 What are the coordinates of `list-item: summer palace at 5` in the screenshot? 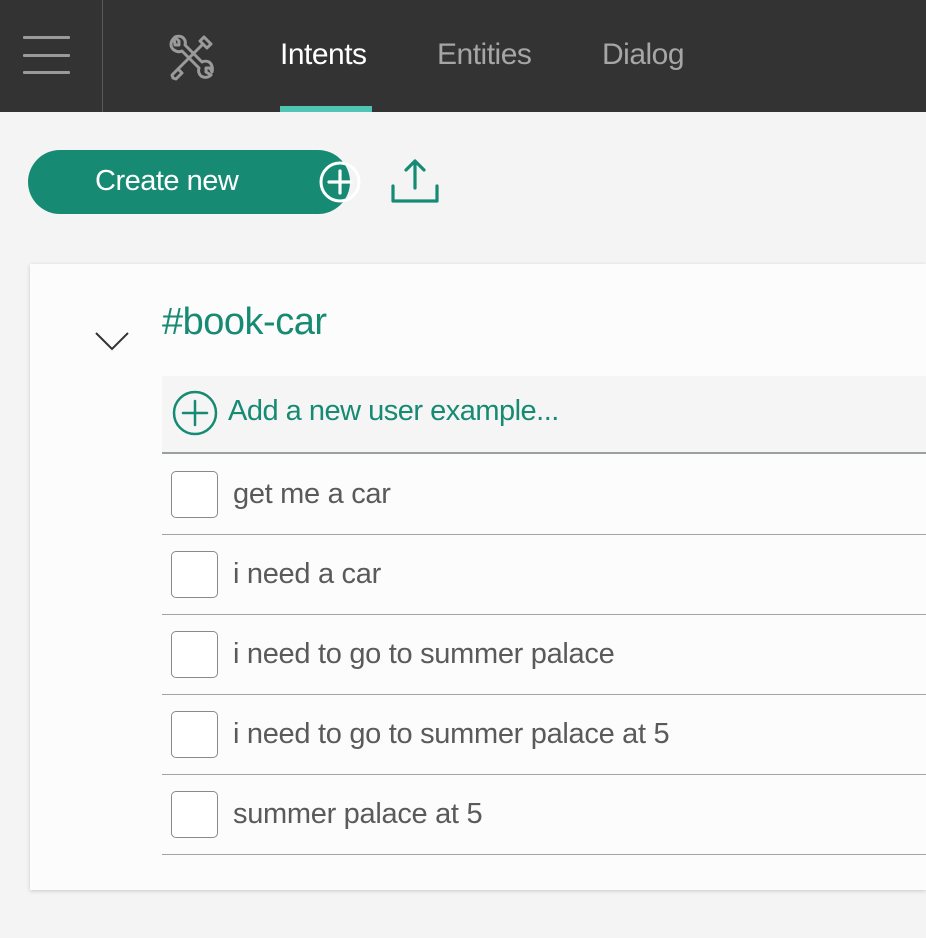 It's located at (544, 815).